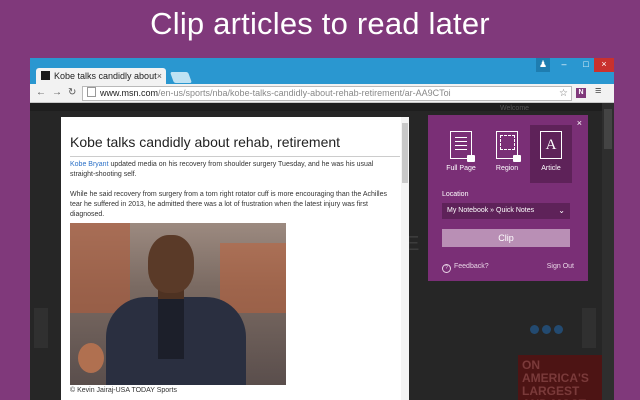 The height and width of the screenshot is (400, 640). I want to click on location-dropdown: My Notebook » Quick Notes ⌄, so click(506, 211).